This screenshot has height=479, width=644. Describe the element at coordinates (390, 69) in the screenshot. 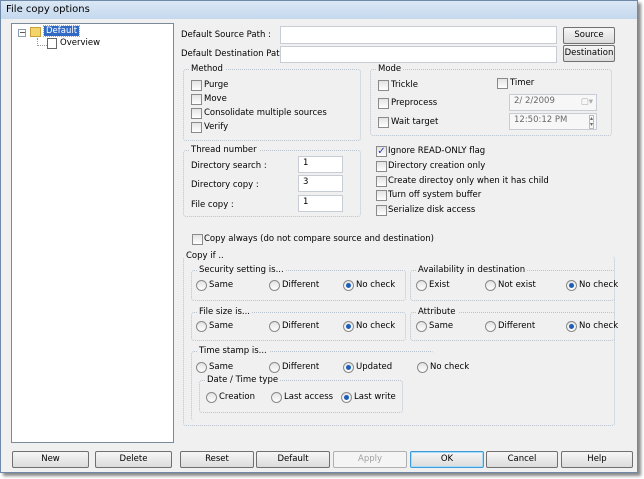

I see `mode-title: Mode` at that location.